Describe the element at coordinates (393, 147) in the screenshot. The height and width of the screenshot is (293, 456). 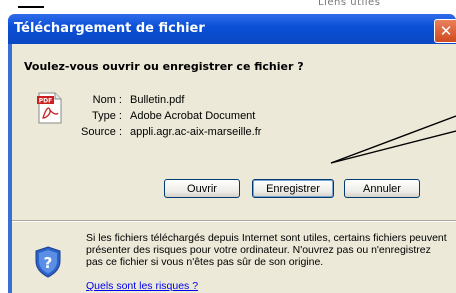
I see `annotation-line-lower` at that location.